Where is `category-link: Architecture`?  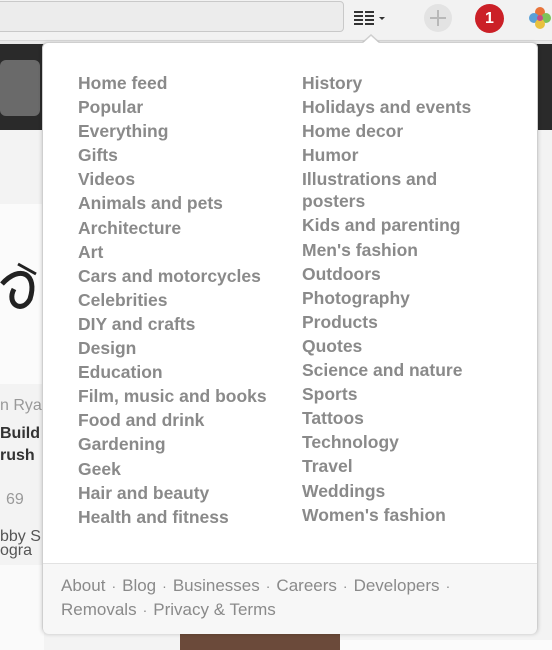
category-link: Architecture is located at coordinates (183, 228).